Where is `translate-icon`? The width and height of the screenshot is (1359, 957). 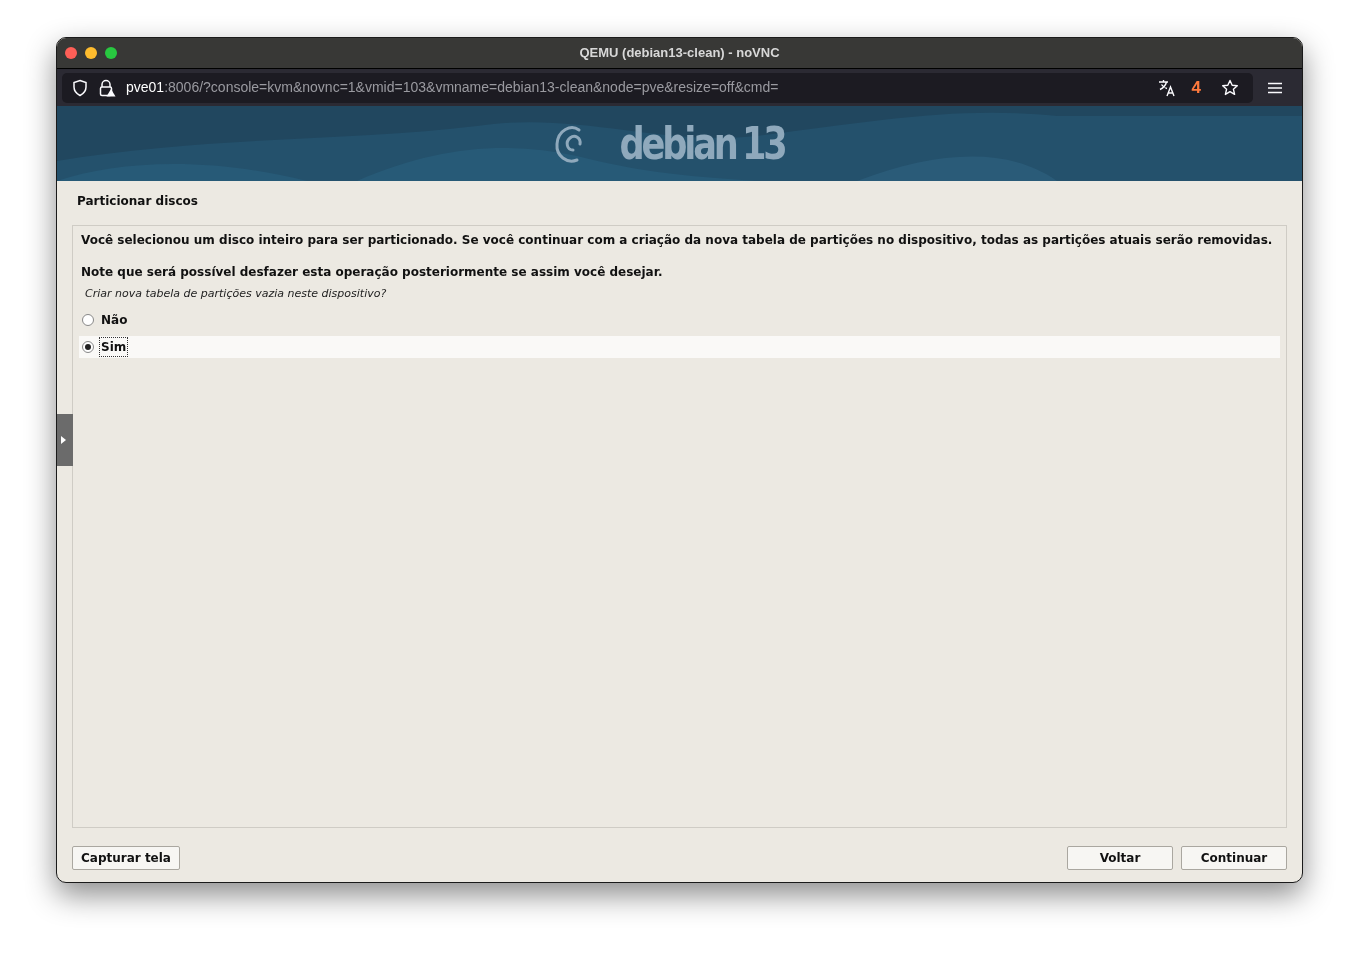
translate-icon is located at coordinates (1166, 87).